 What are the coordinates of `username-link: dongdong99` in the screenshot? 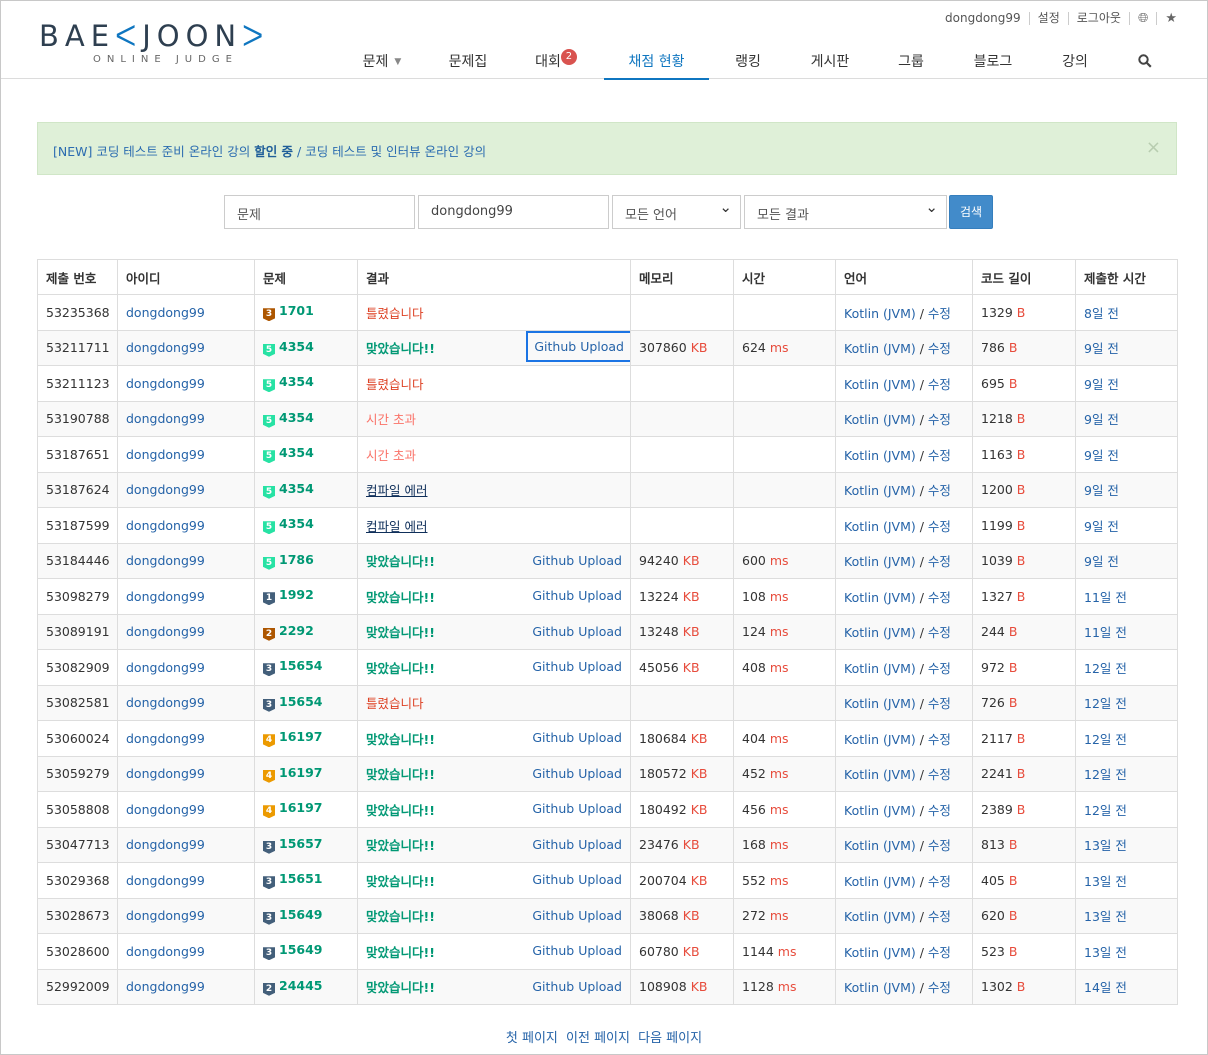 It's located at (983, 18).